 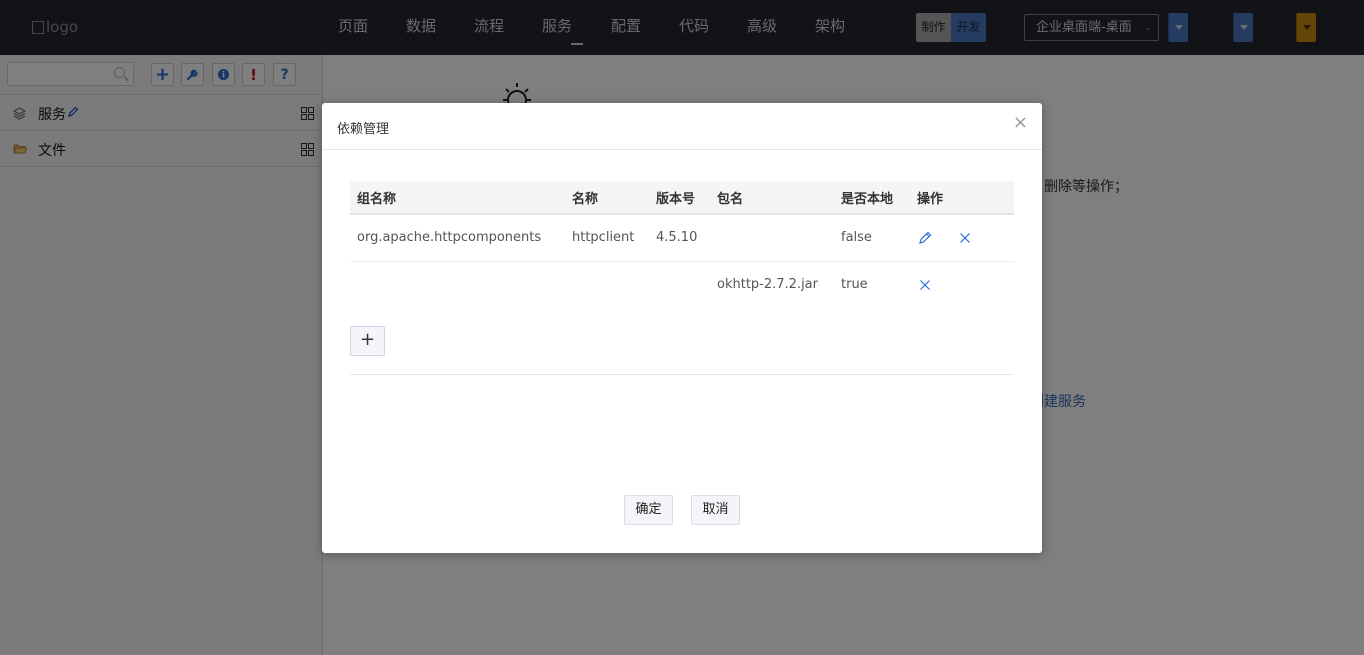 What do you see at coordinates (607, 284) in the screenshot?
I see `cell-name` at bounding box center [607, 284].